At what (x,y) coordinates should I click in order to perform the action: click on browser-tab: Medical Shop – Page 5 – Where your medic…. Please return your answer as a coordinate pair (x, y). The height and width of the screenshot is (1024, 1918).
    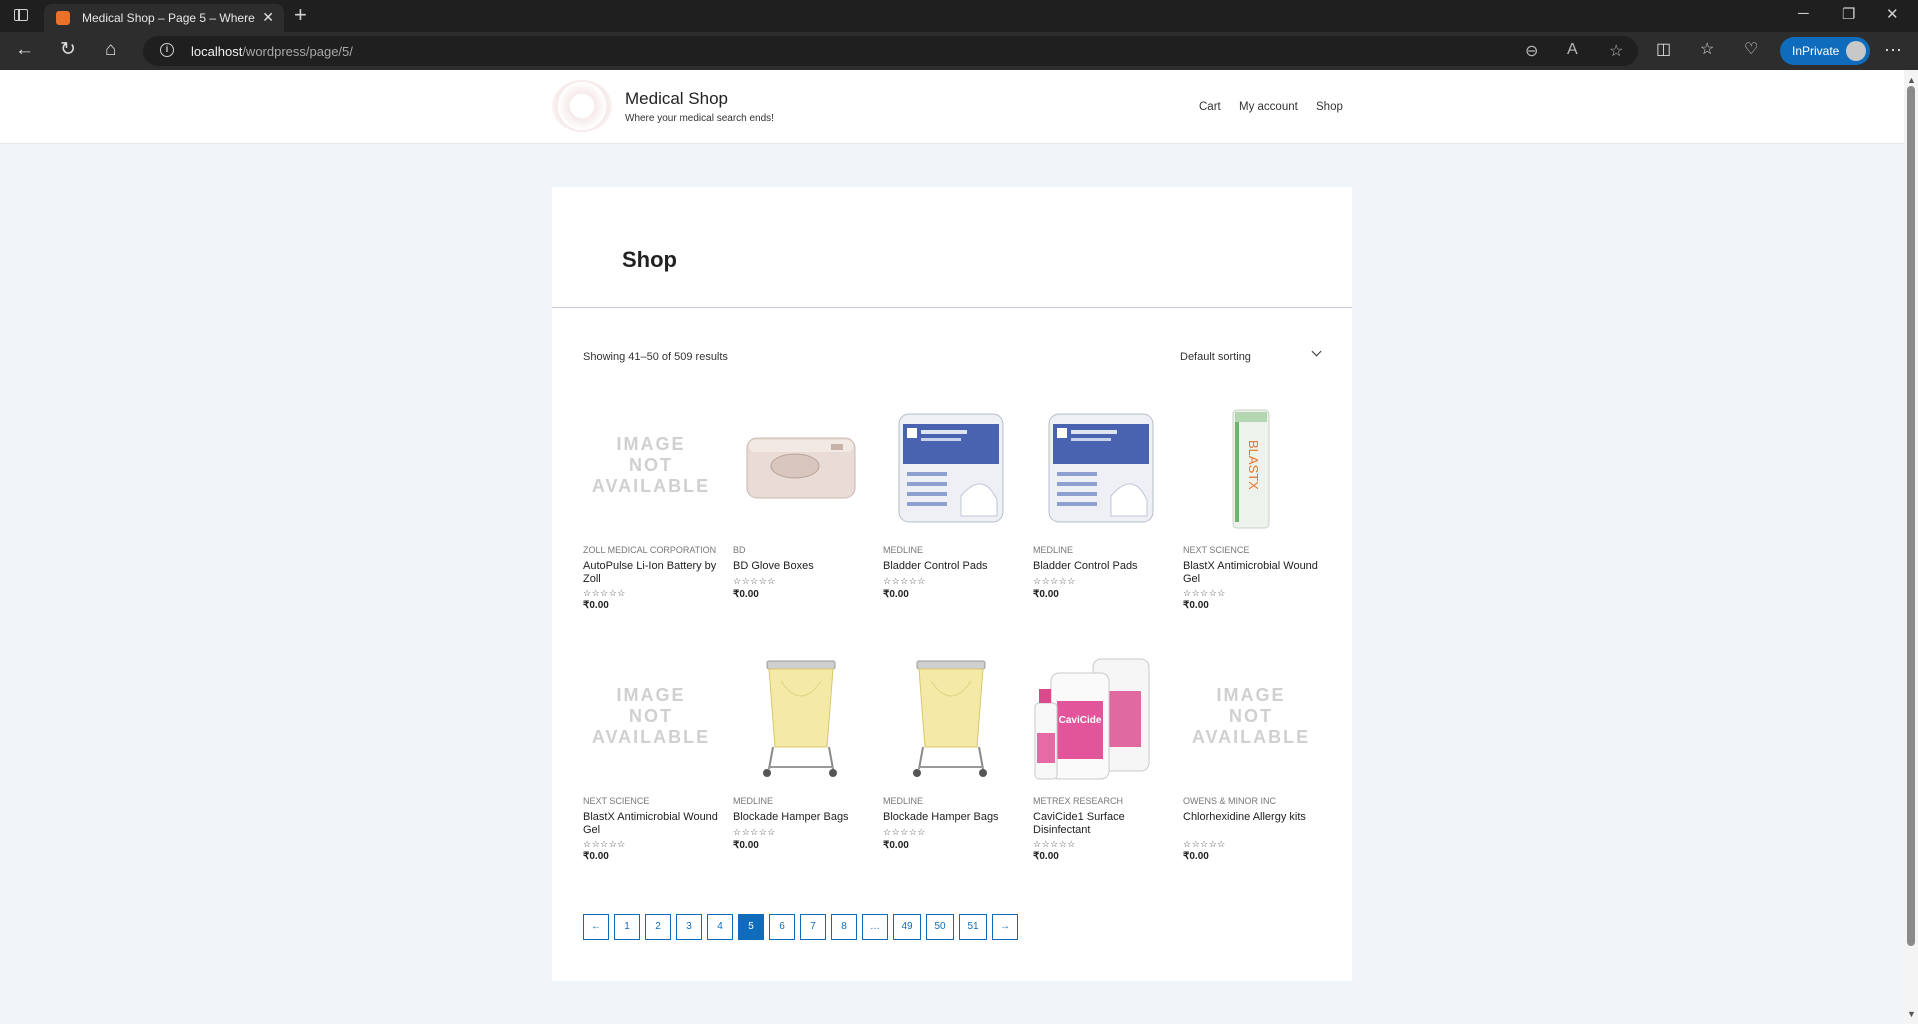
    Looking at the image, I should click on (164, 18).